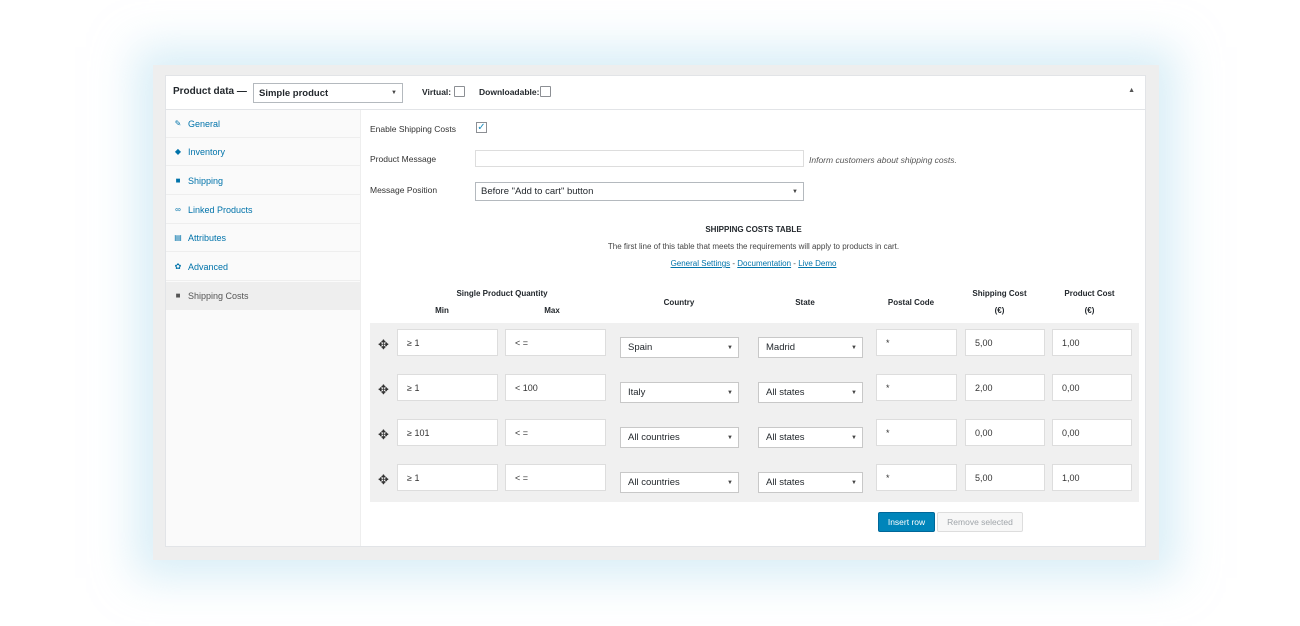  I want to click on virtual-checkbox, so click(459, 91).